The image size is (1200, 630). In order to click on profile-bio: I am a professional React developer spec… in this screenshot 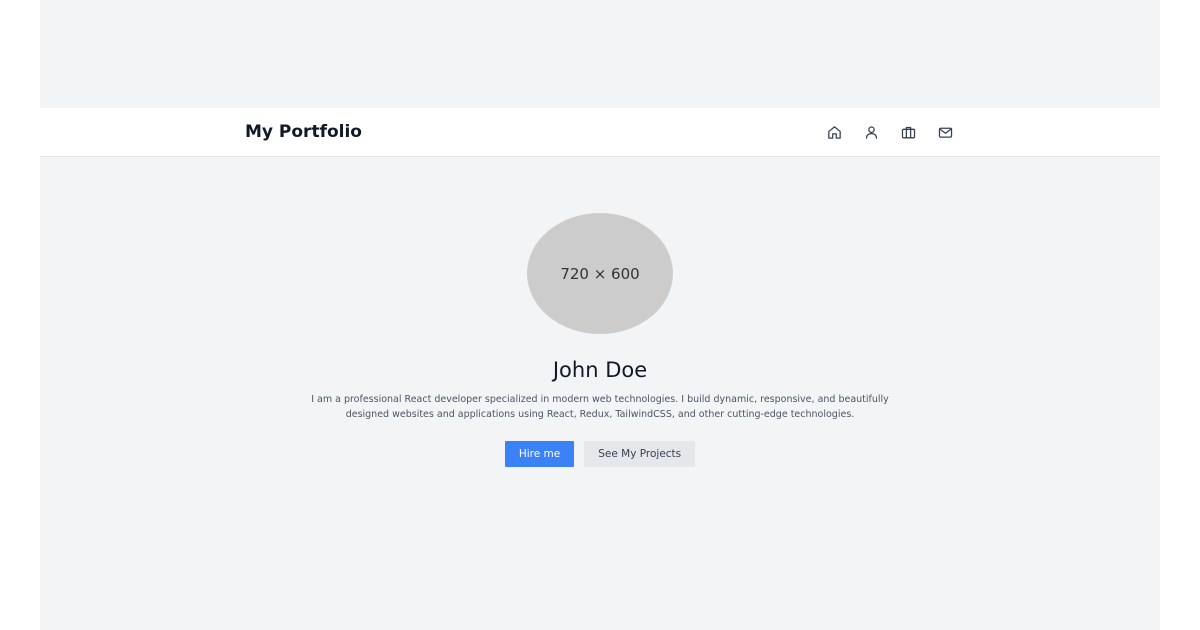, I will do `click(600, 407)`.